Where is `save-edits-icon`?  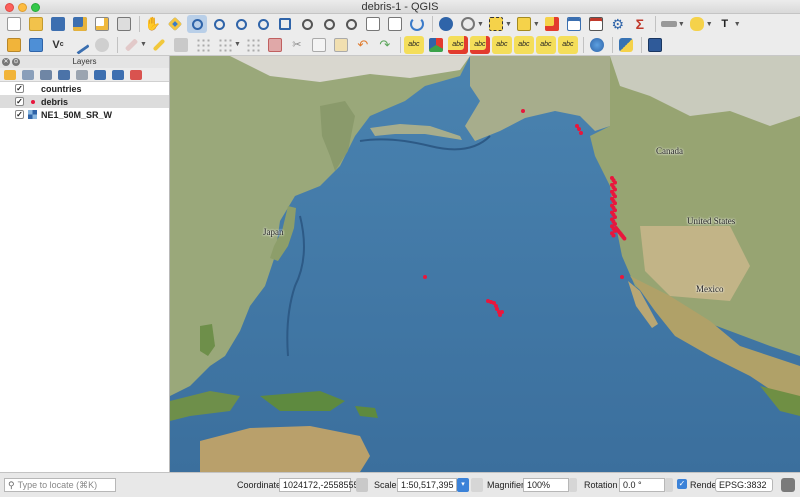
save-edits-icon is located at coordinates (181, 45).